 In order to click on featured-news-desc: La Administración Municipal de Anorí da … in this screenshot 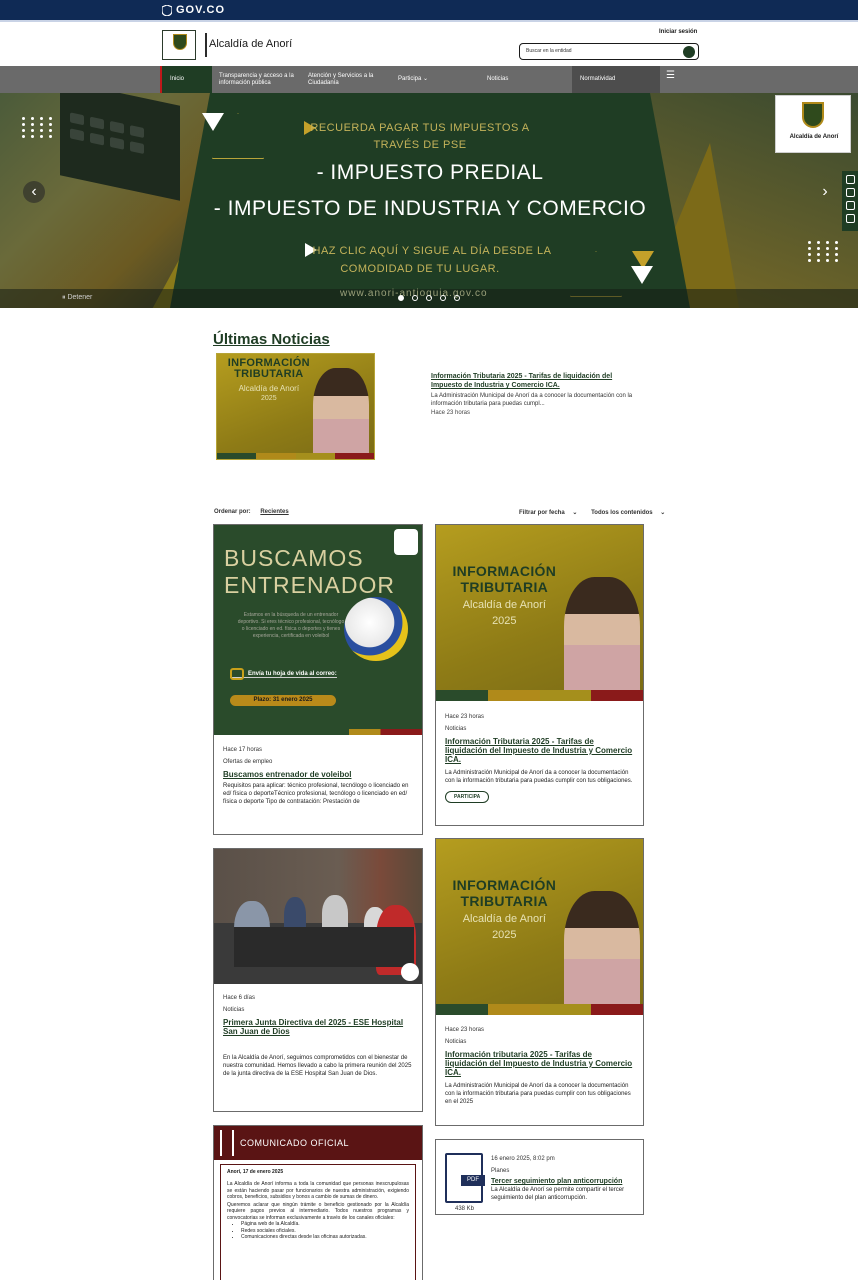, I will do `click(532, 400)`.